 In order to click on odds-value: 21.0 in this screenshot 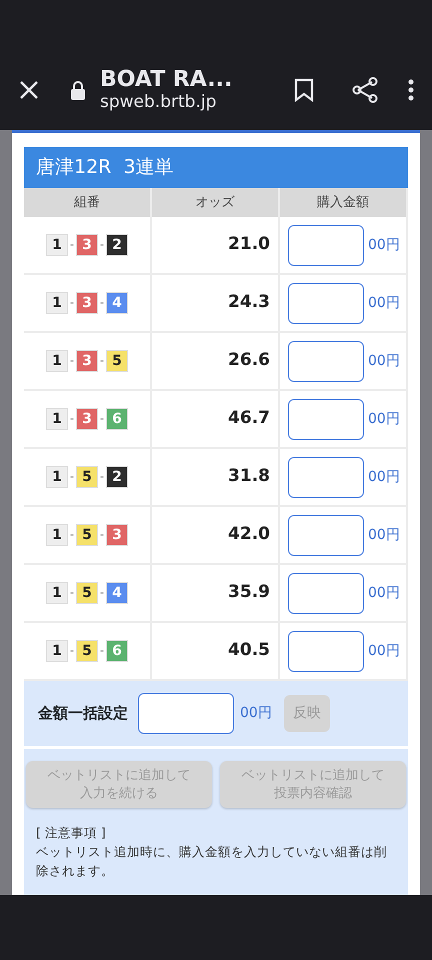, I will do `click(249, 244)`.